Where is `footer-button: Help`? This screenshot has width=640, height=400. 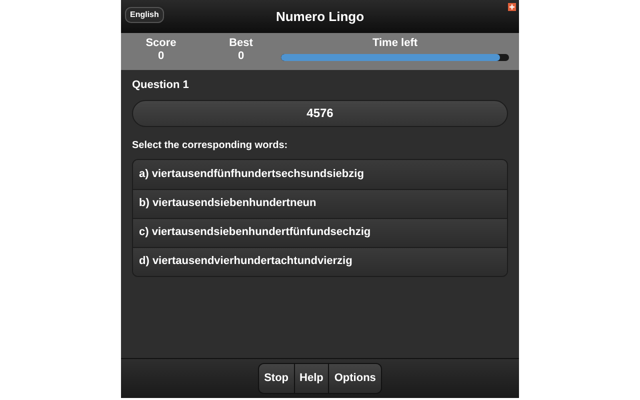
footer-button: Help is located at coordinates (311, 378).